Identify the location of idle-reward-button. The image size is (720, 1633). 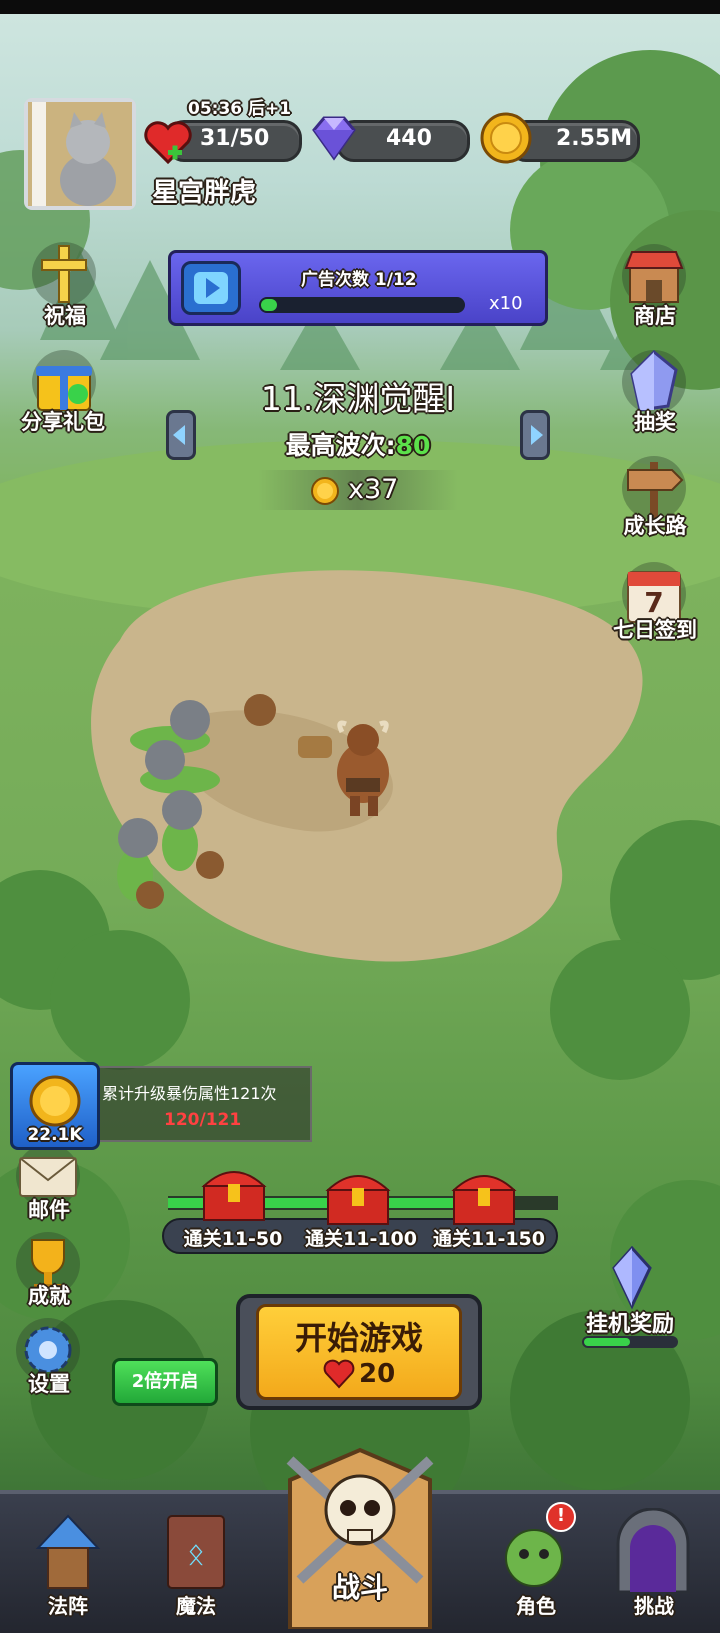
(632, 1277).